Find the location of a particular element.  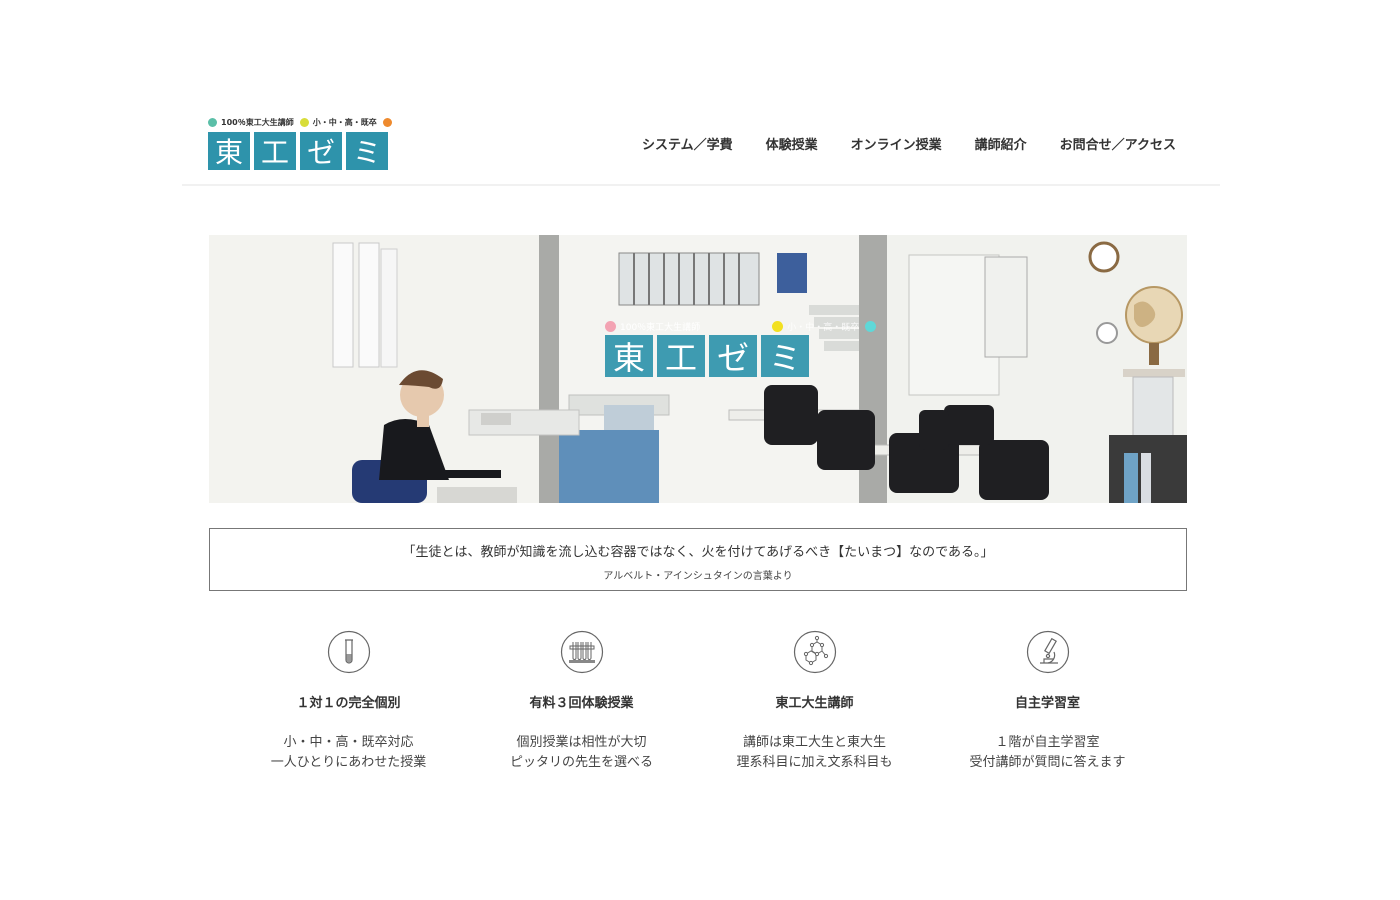

logo-tagline: 100％東工大生講師 小・中・高・既卒 is located at coordinates (302, 122).